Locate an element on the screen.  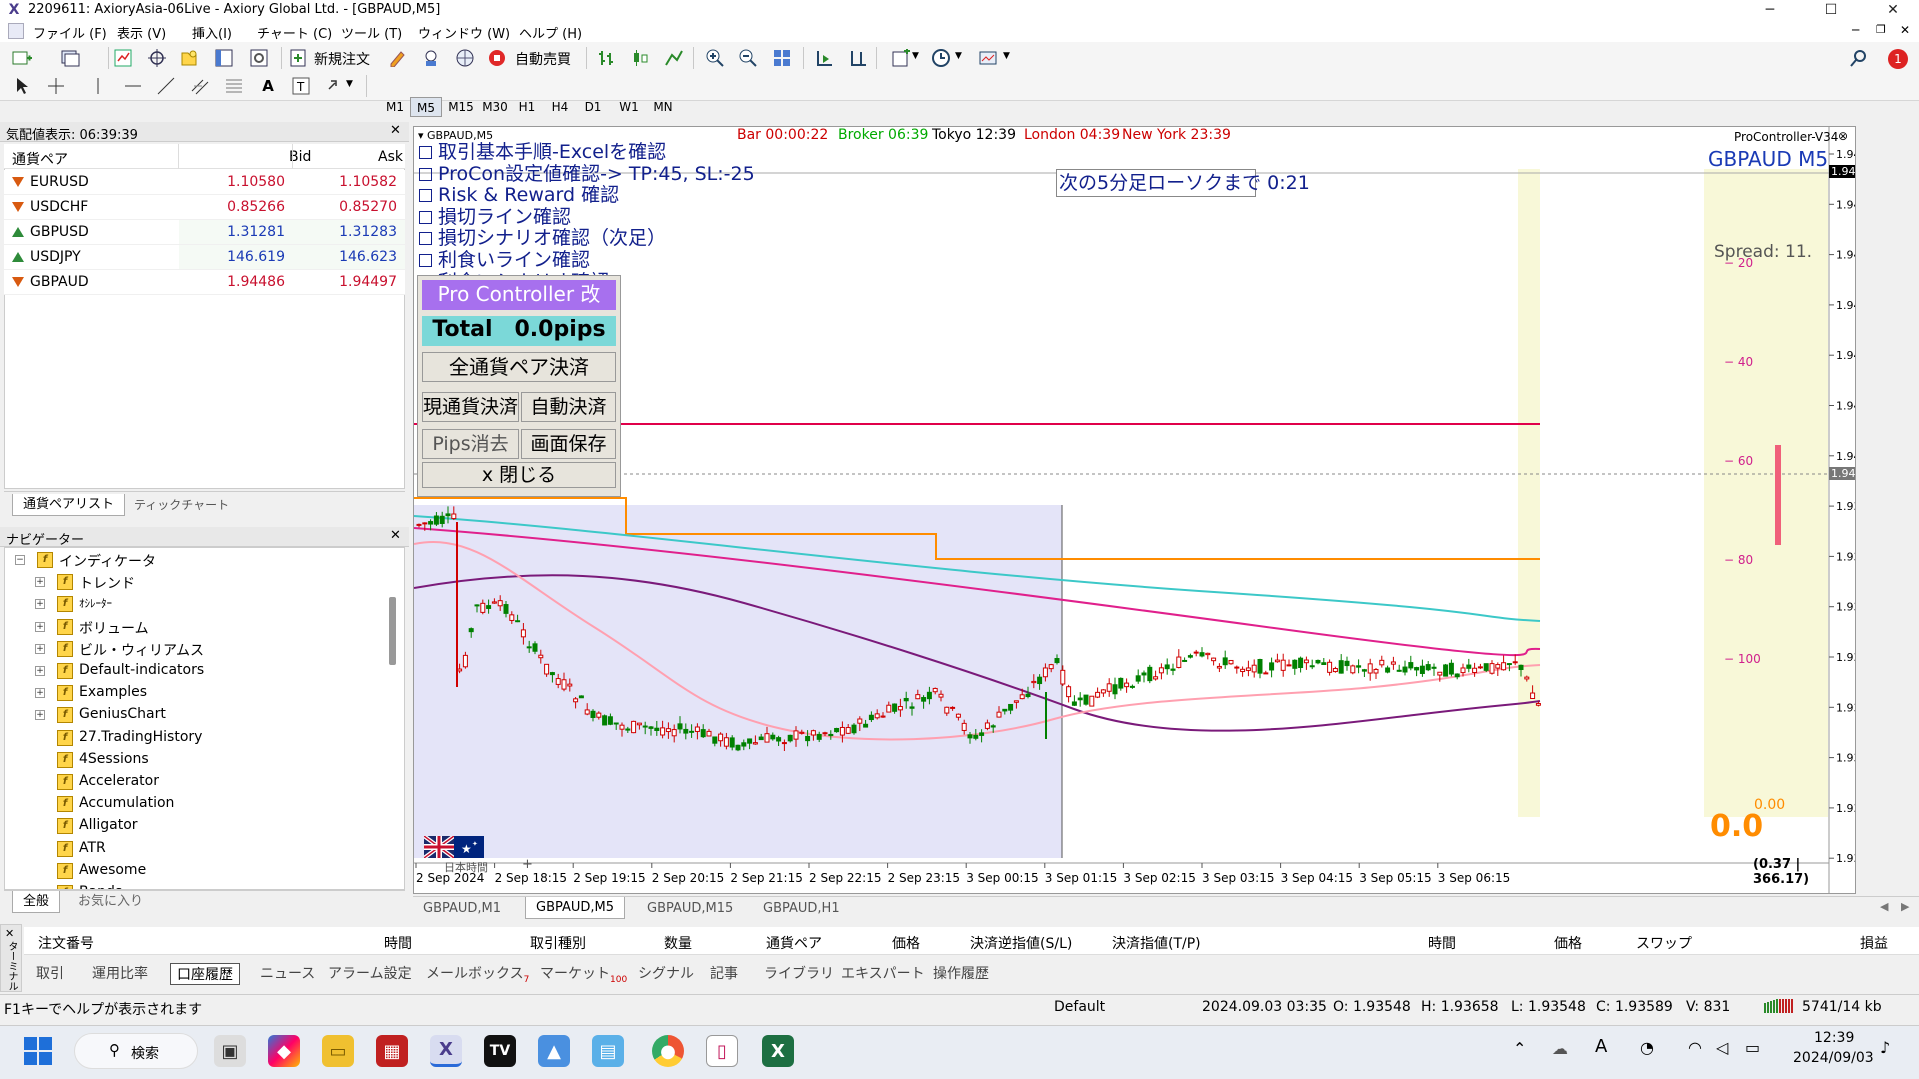
menu-file: ファイル (F) is located at coordinates (70, 32).